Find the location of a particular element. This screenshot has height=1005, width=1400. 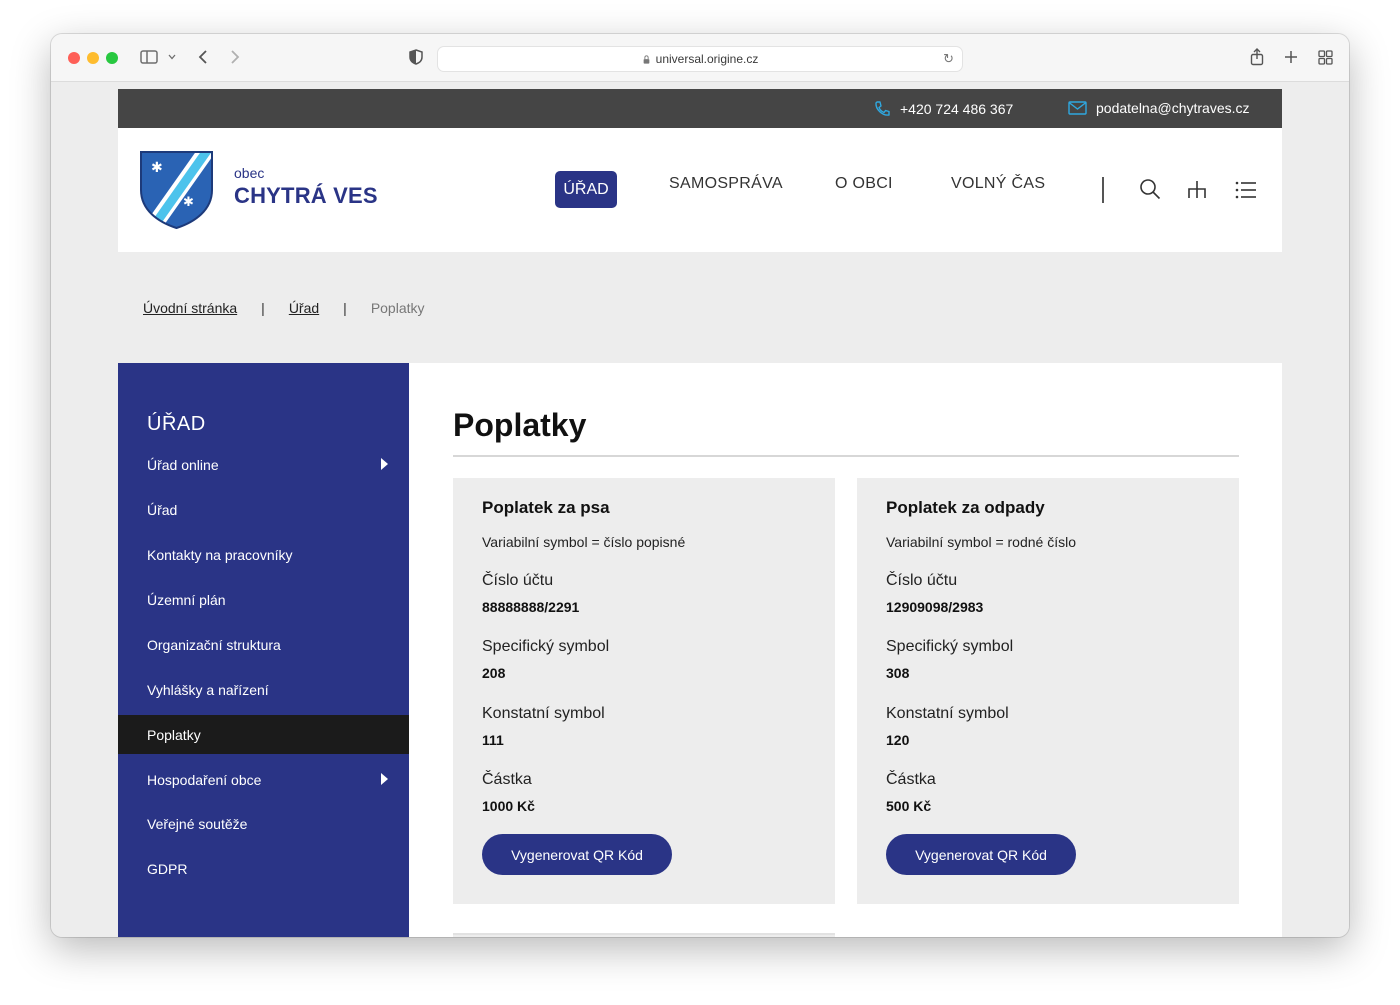

mail-icon is located at coordinates (1077, 108).